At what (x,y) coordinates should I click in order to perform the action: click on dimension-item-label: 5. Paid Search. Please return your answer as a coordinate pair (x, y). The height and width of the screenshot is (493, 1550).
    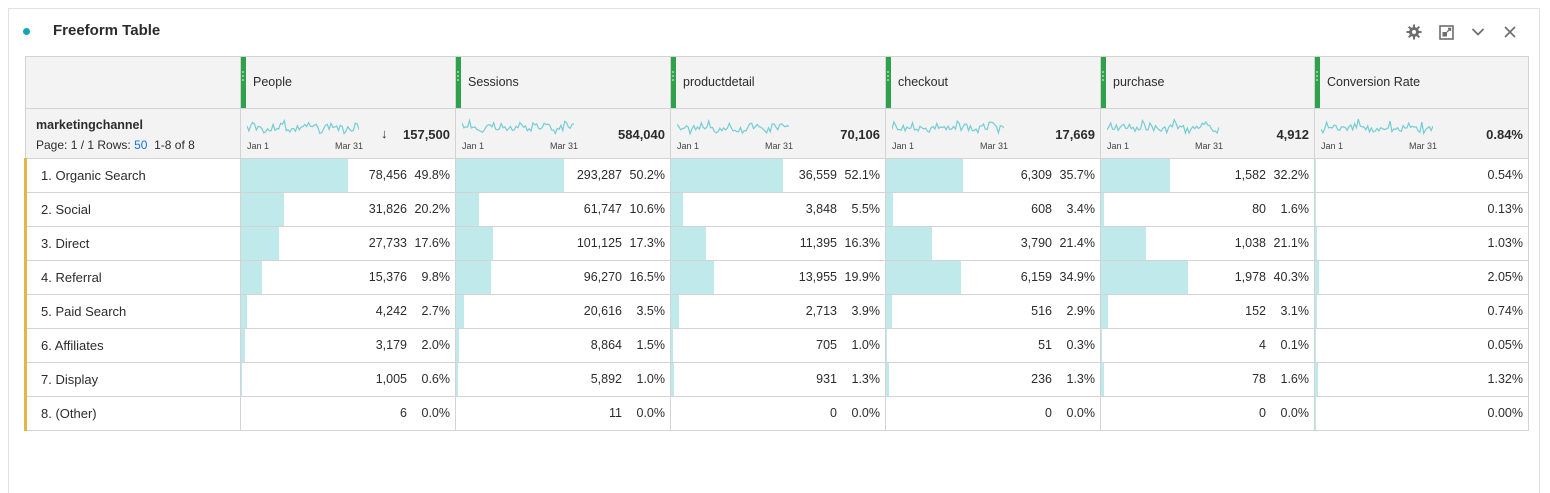
    Looking at the image, I should click on (83, 311).